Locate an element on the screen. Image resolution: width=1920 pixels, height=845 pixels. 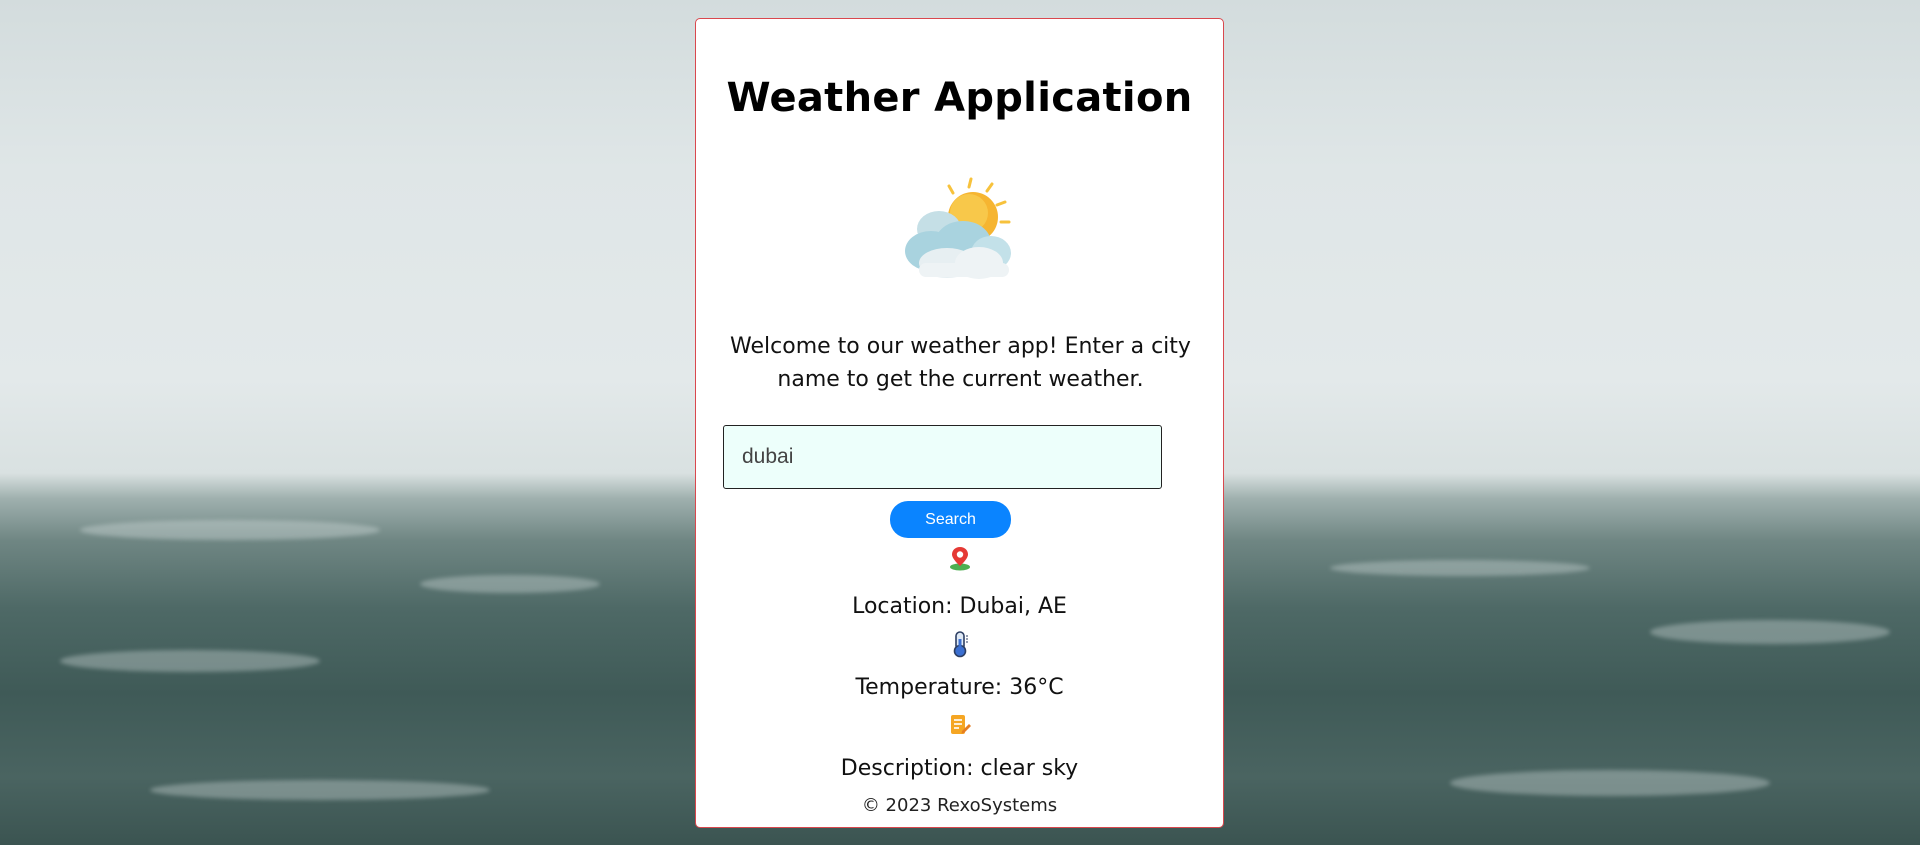
description-text: Description: clear sky is located at coordinates (959, 768).